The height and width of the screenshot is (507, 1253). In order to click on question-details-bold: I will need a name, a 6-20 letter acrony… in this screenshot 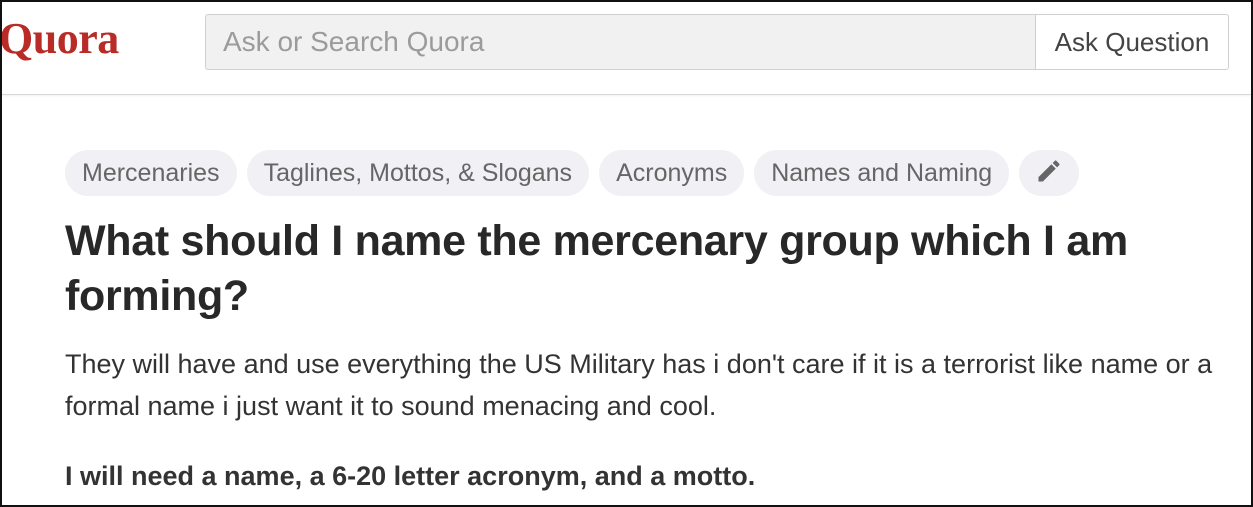, I will do `click(410, 476)`.